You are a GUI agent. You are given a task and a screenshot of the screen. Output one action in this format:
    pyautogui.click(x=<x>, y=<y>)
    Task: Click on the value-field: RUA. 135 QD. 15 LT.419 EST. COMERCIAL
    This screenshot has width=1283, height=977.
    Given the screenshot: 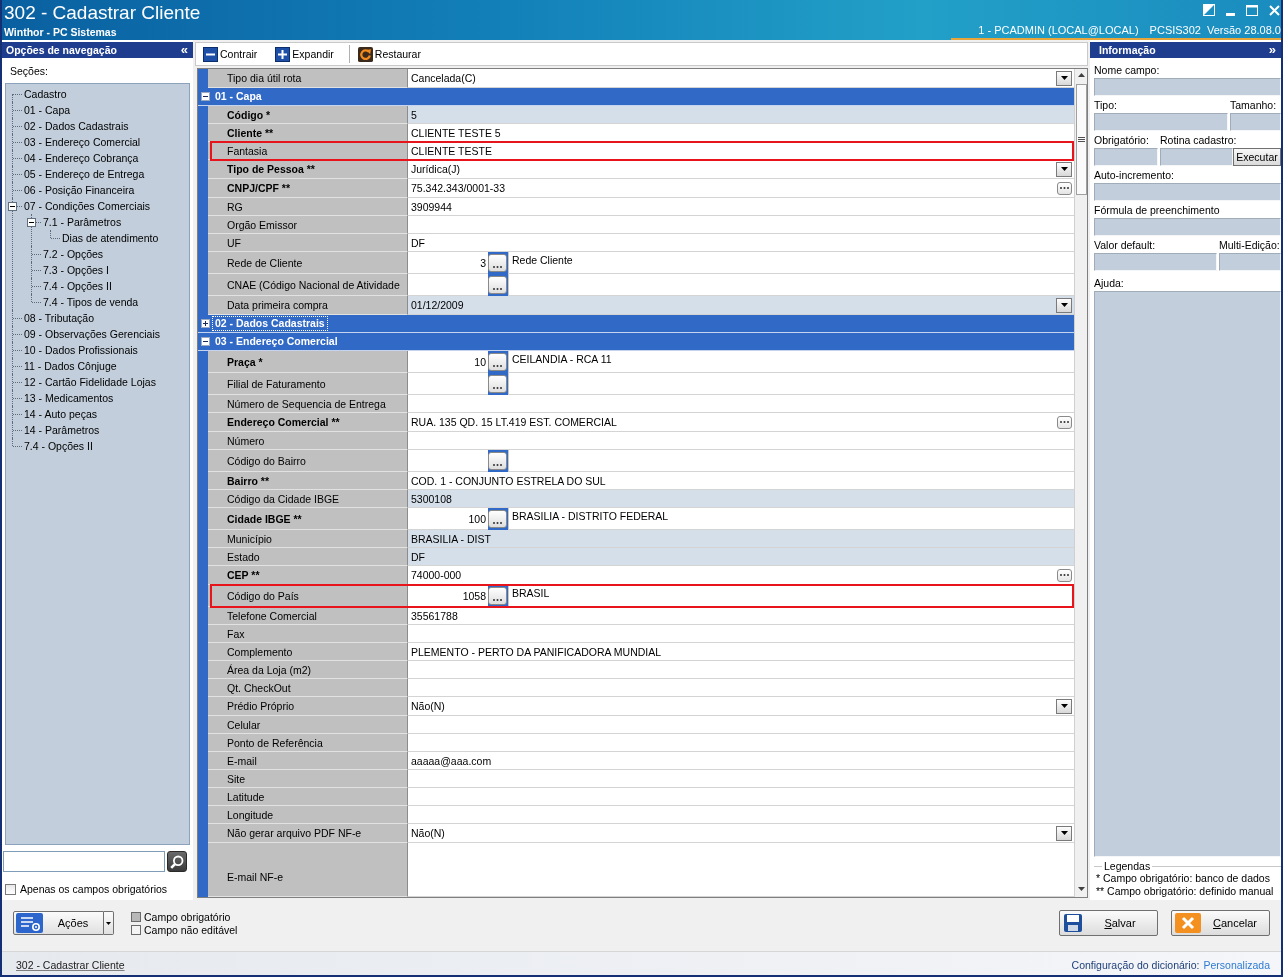 What is the action you would take?
    pyautogui.click(x=741, y=422)
    